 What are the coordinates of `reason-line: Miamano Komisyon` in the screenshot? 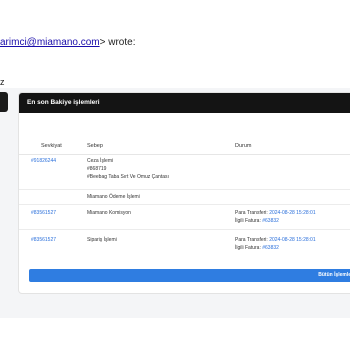 It's located at (109, 213).